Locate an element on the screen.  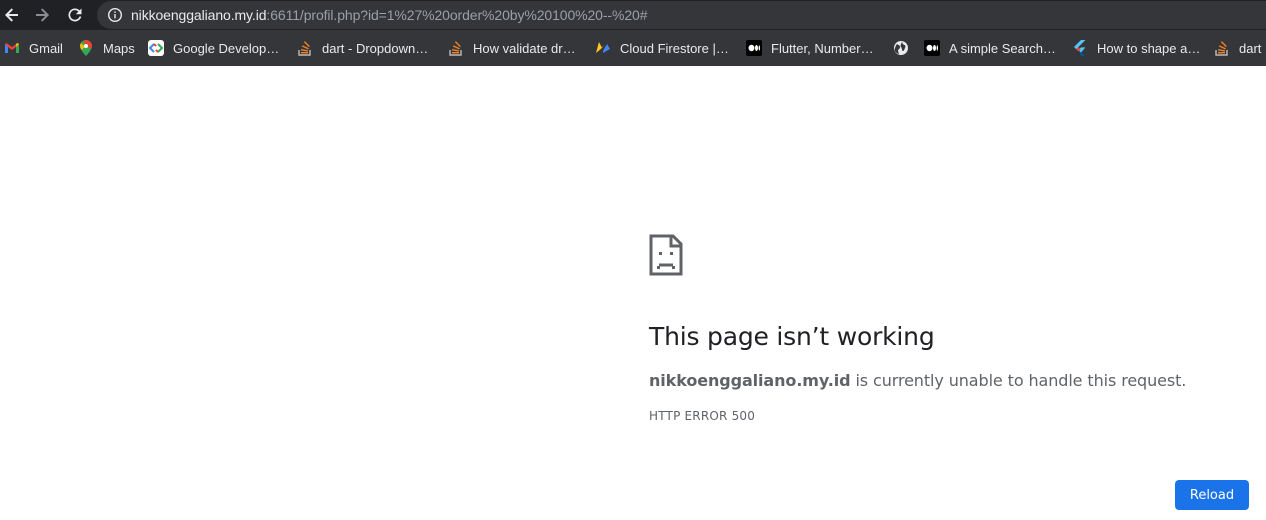
back-arrow-icon is located at coordinates (11, 15).